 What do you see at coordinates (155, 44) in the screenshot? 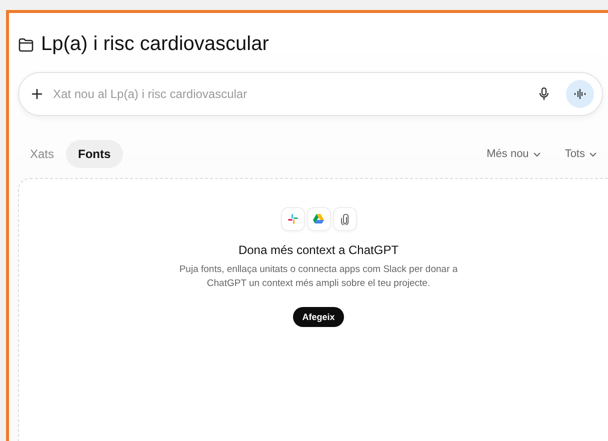
I see `project-title: Lp(a) i risc cardiovascular` at bounding box center [155, 44].